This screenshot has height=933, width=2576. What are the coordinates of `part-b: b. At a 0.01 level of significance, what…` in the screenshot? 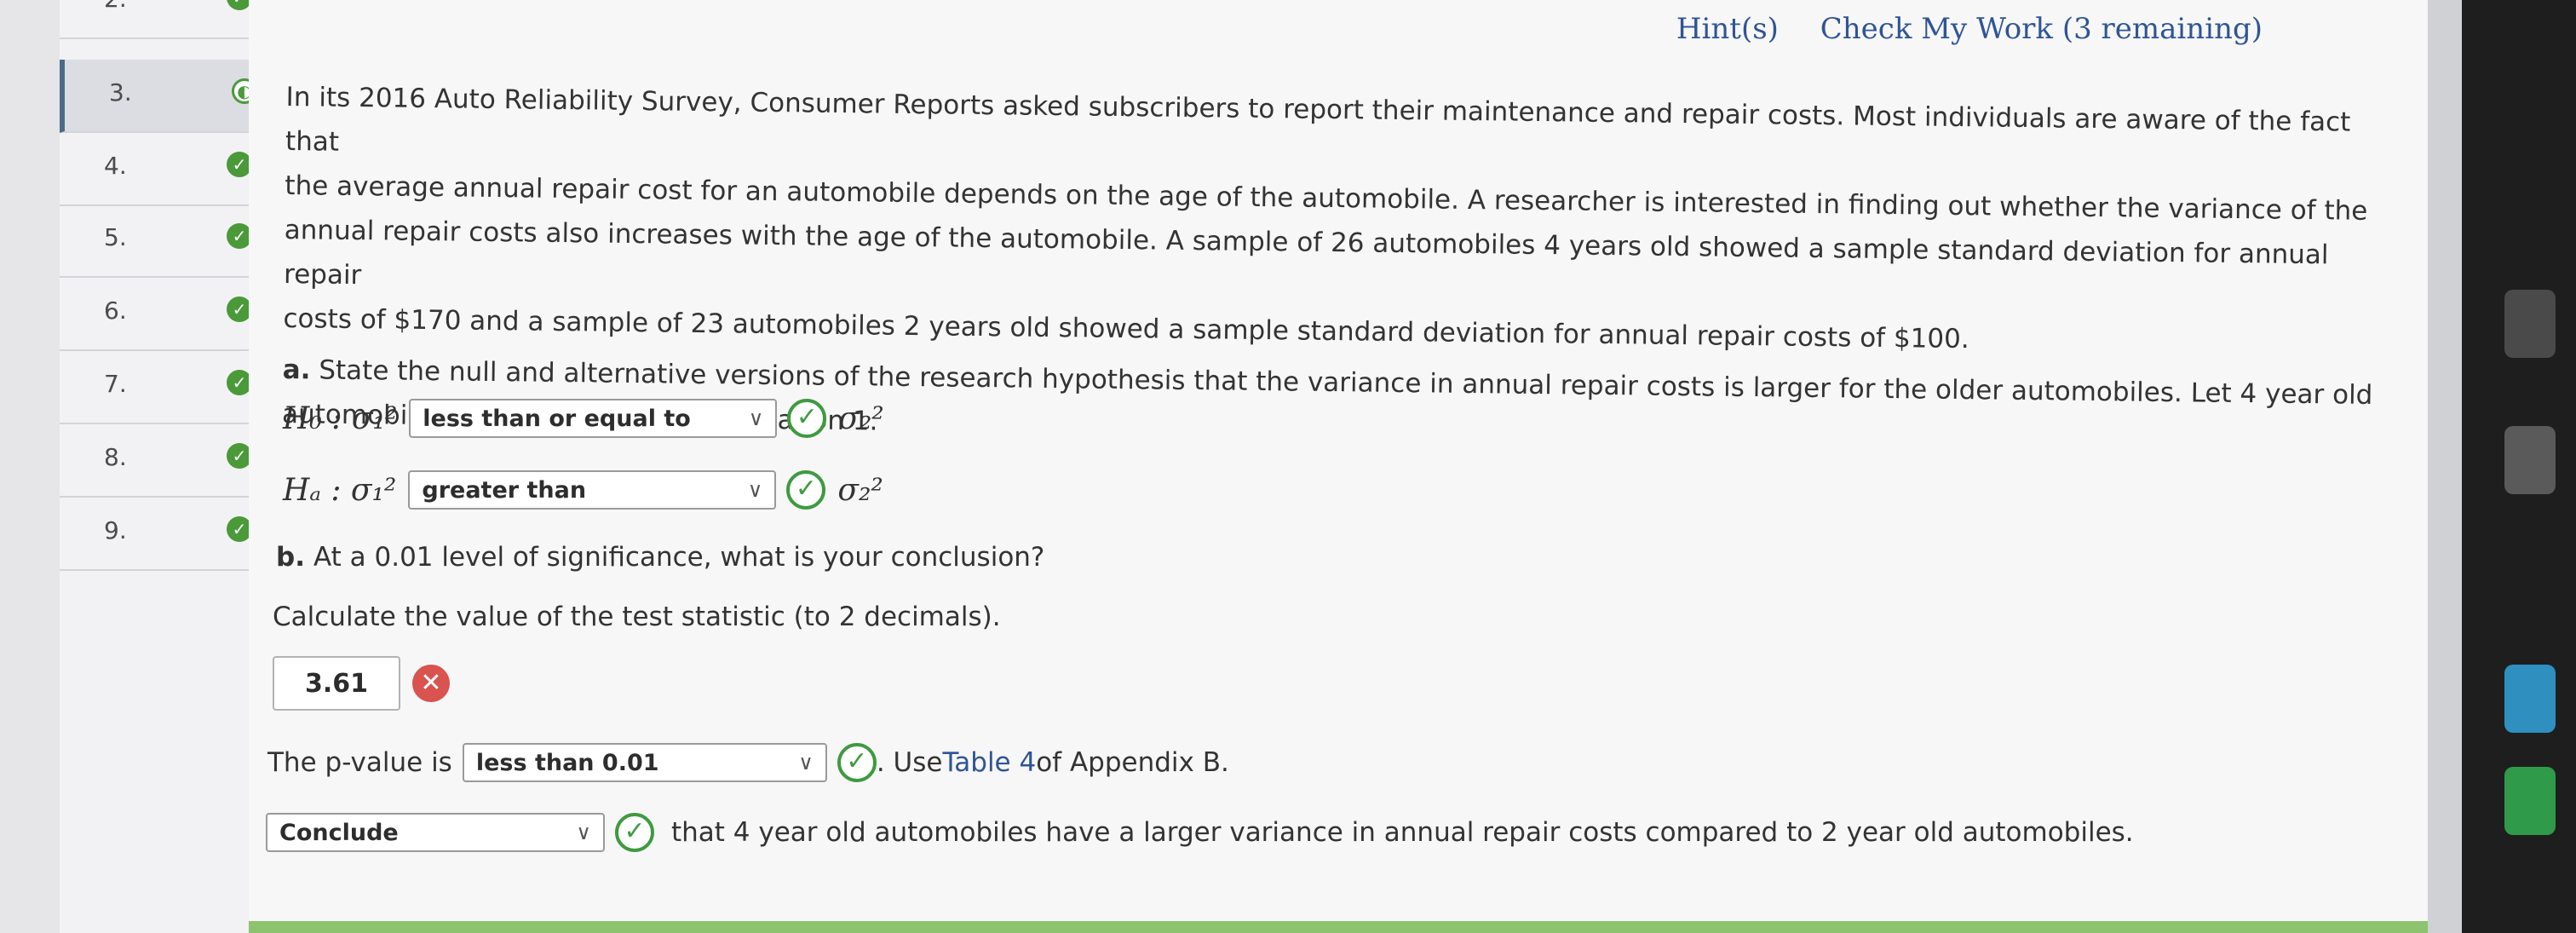 It's located at (660, 558).